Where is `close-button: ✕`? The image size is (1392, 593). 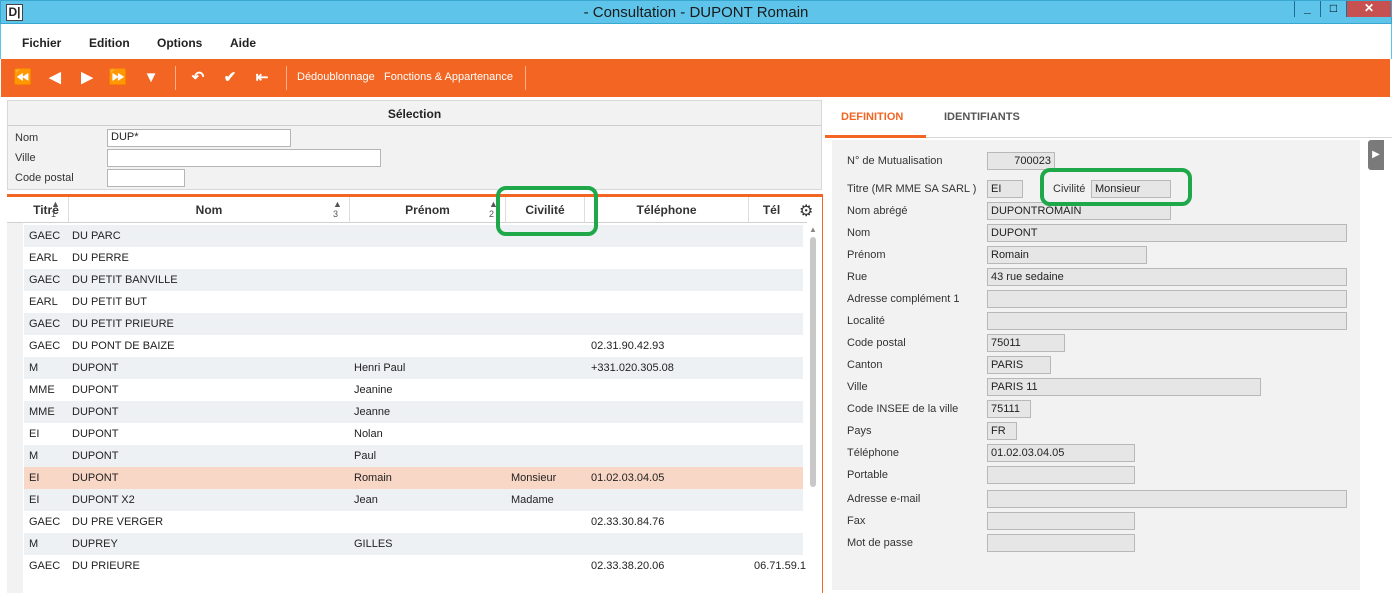
close-button: ✕ is located at coordinates (1368, 9).